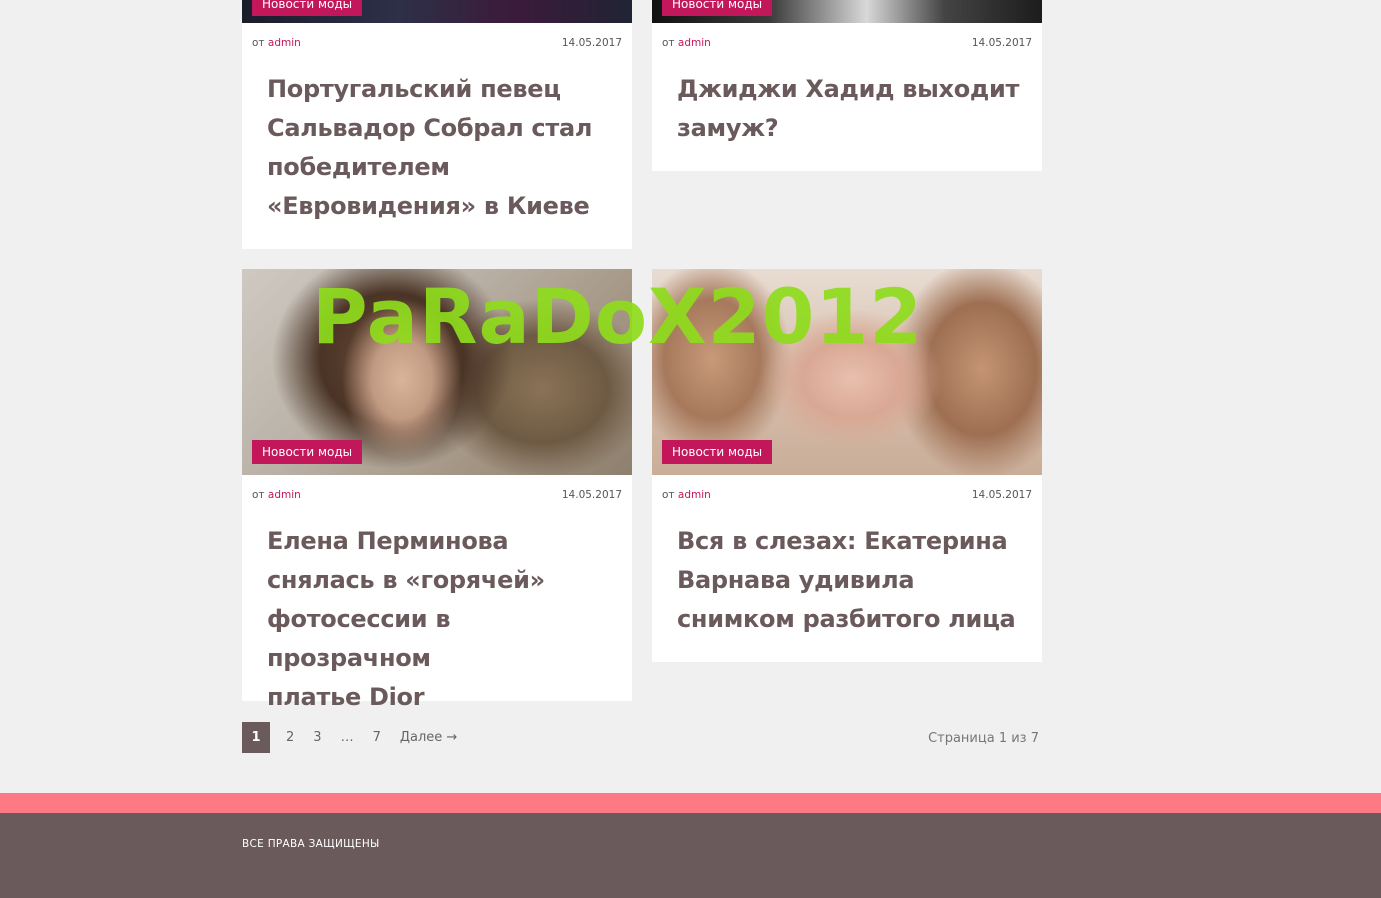 The width and height of the screenshot is (1381, 898). Describe the element at coordinates (359, 737) in the screenshot. I see `pagination: 1 2 3 … 7 Далее →` at that location.